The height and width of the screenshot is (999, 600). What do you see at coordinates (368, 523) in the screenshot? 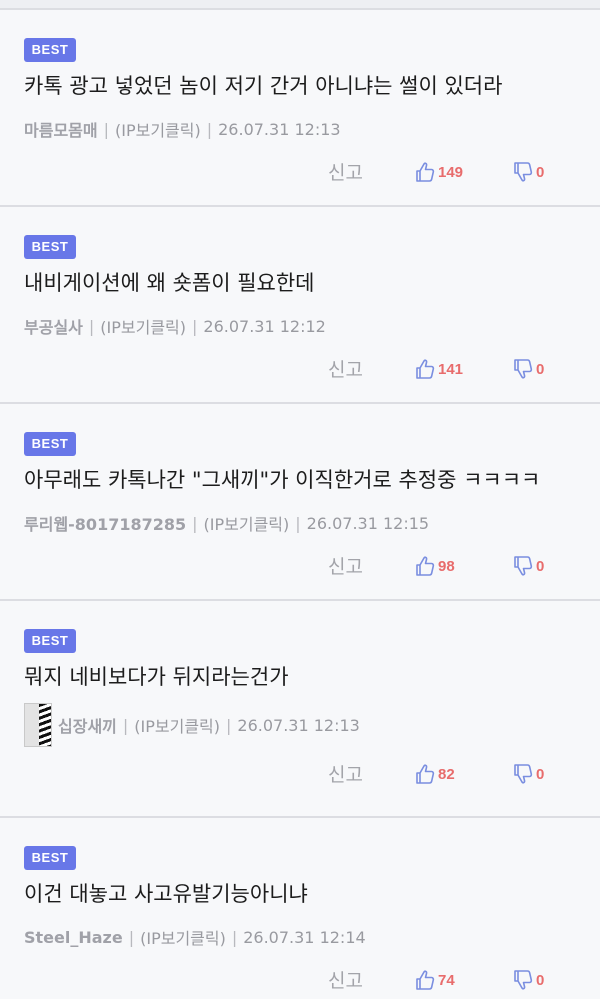
I see `comment-timestamp: 26.07.31 12:15` at bounding box center [368, 523].